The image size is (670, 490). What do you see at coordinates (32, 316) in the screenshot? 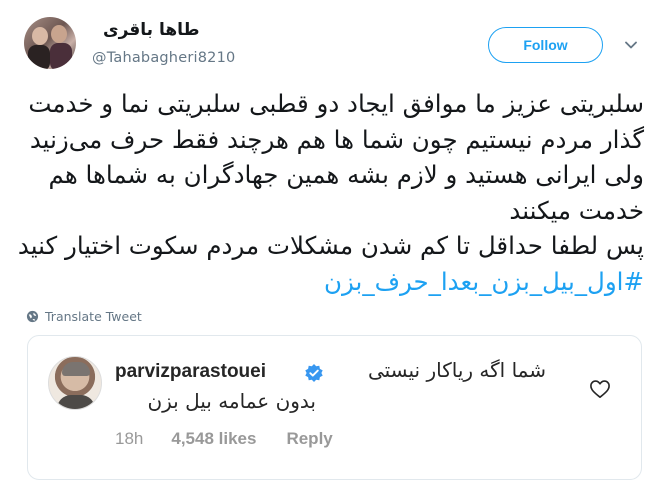
I see `globe-icon` at bounding box center [32, 316].